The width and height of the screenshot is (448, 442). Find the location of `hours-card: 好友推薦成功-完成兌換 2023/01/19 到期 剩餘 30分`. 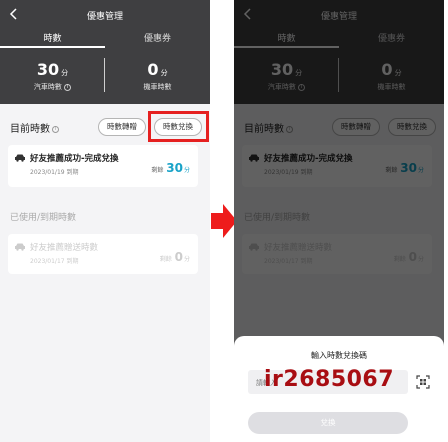

hours-card: 好友推薦成功-完成兌換 2023/01/19 到期 剩餘 30分 is located at coordinates (103, 166).